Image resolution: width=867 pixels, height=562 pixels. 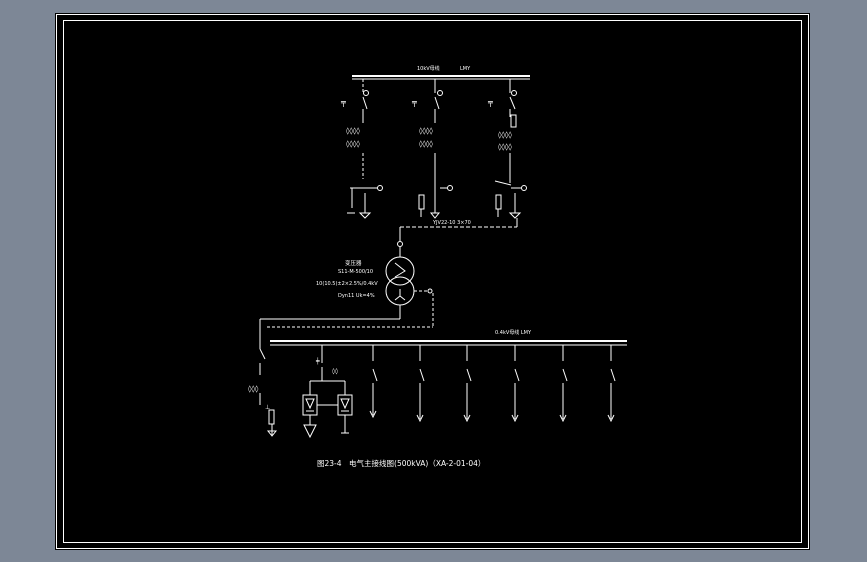 What do you see at coordinates (356, 296) in the screenshot?
I see `transformer-group: Dyn11 Uk=4%` at bounding box center [356, 296].